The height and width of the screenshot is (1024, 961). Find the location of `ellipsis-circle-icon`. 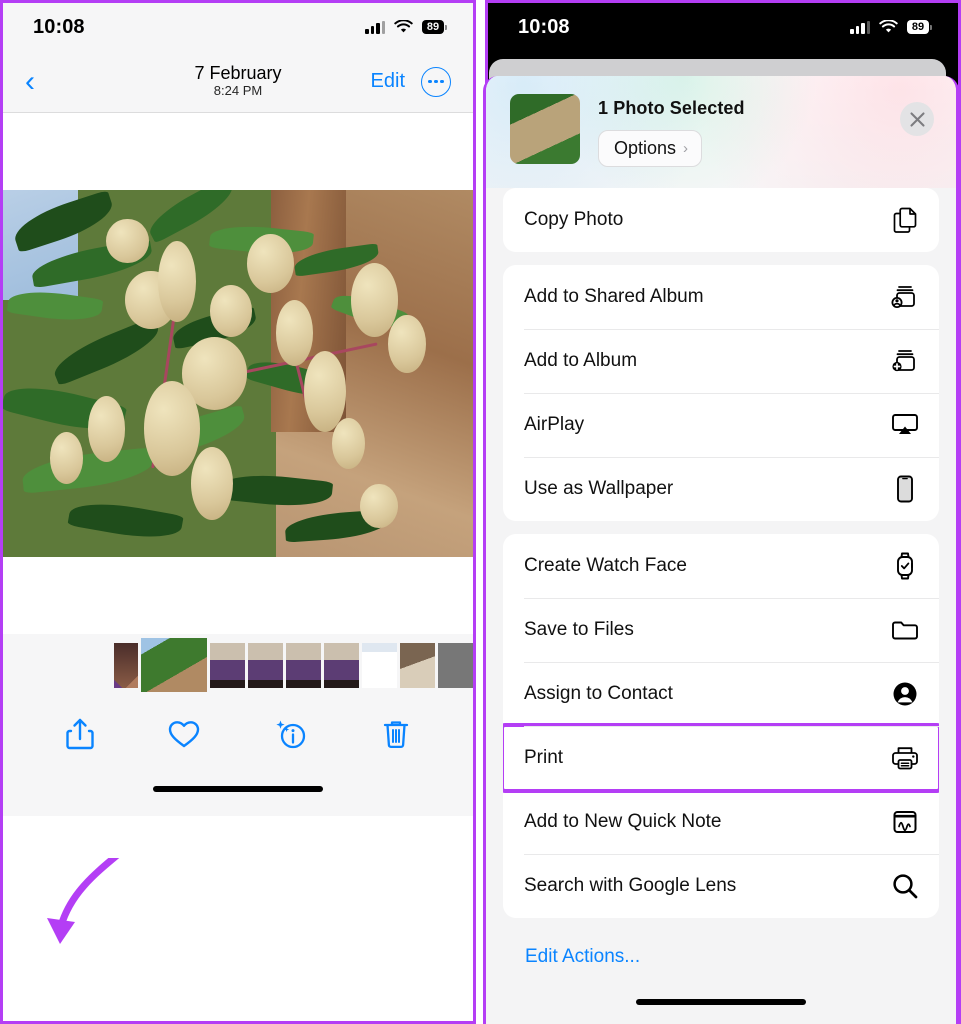

ellipsis-circle-icon is located at coordinates (436, 81).